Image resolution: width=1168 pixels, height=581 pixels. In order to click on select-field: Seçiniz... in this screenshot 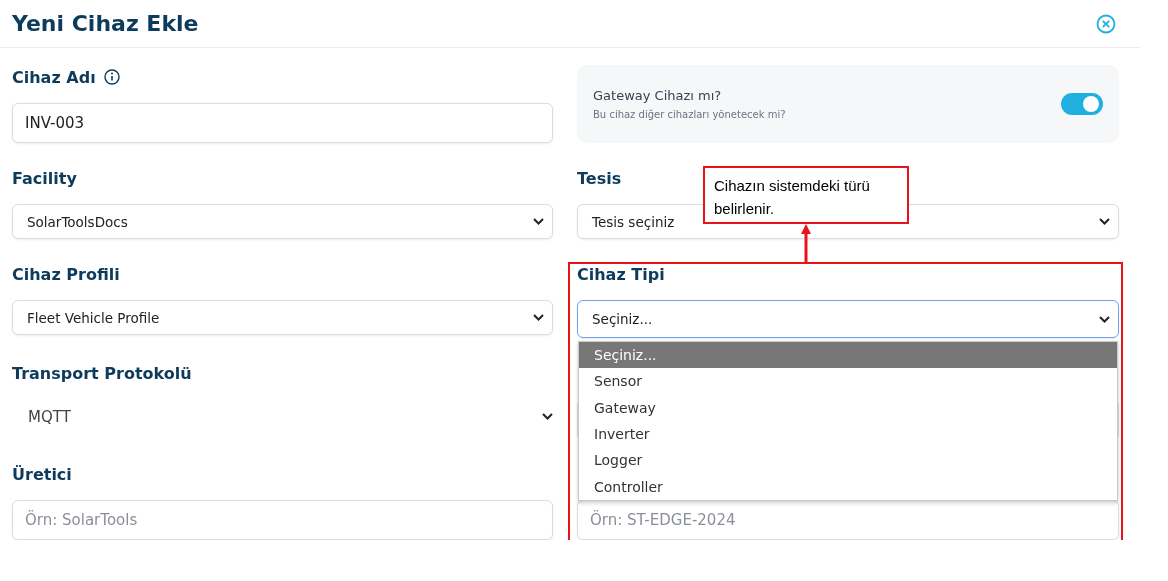, I will do `click(848, 319)`.